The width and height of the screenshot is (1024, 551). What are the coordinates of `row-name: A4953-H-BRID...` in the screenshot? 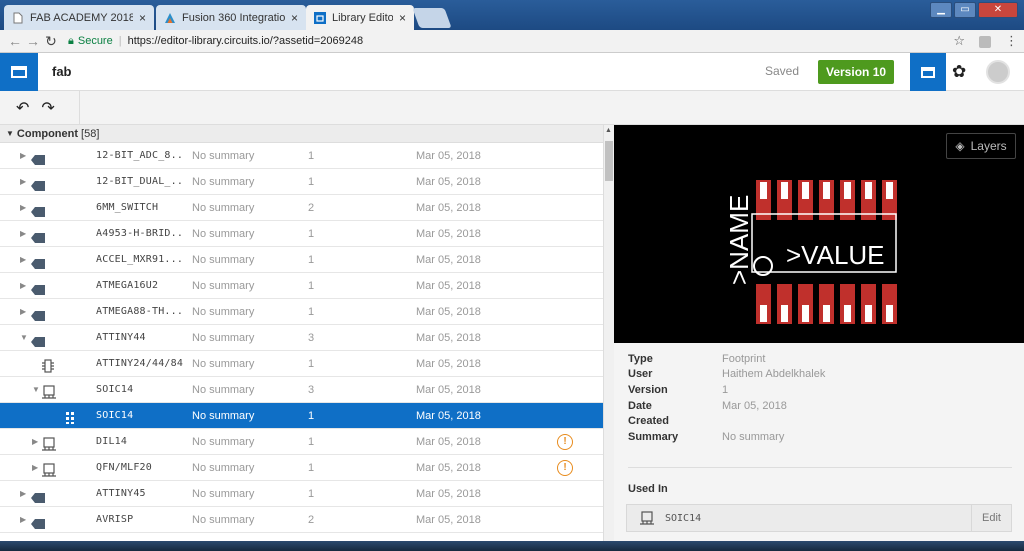 It's located at (140, 233).